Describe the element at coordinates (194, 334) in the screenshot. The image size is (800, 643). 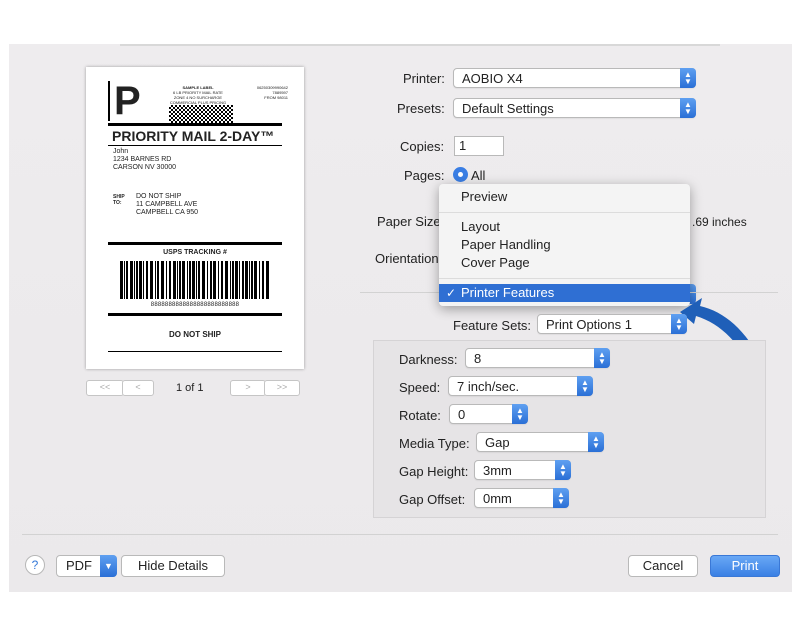
I see `footer-text: DO NOT SHIP` at that location.